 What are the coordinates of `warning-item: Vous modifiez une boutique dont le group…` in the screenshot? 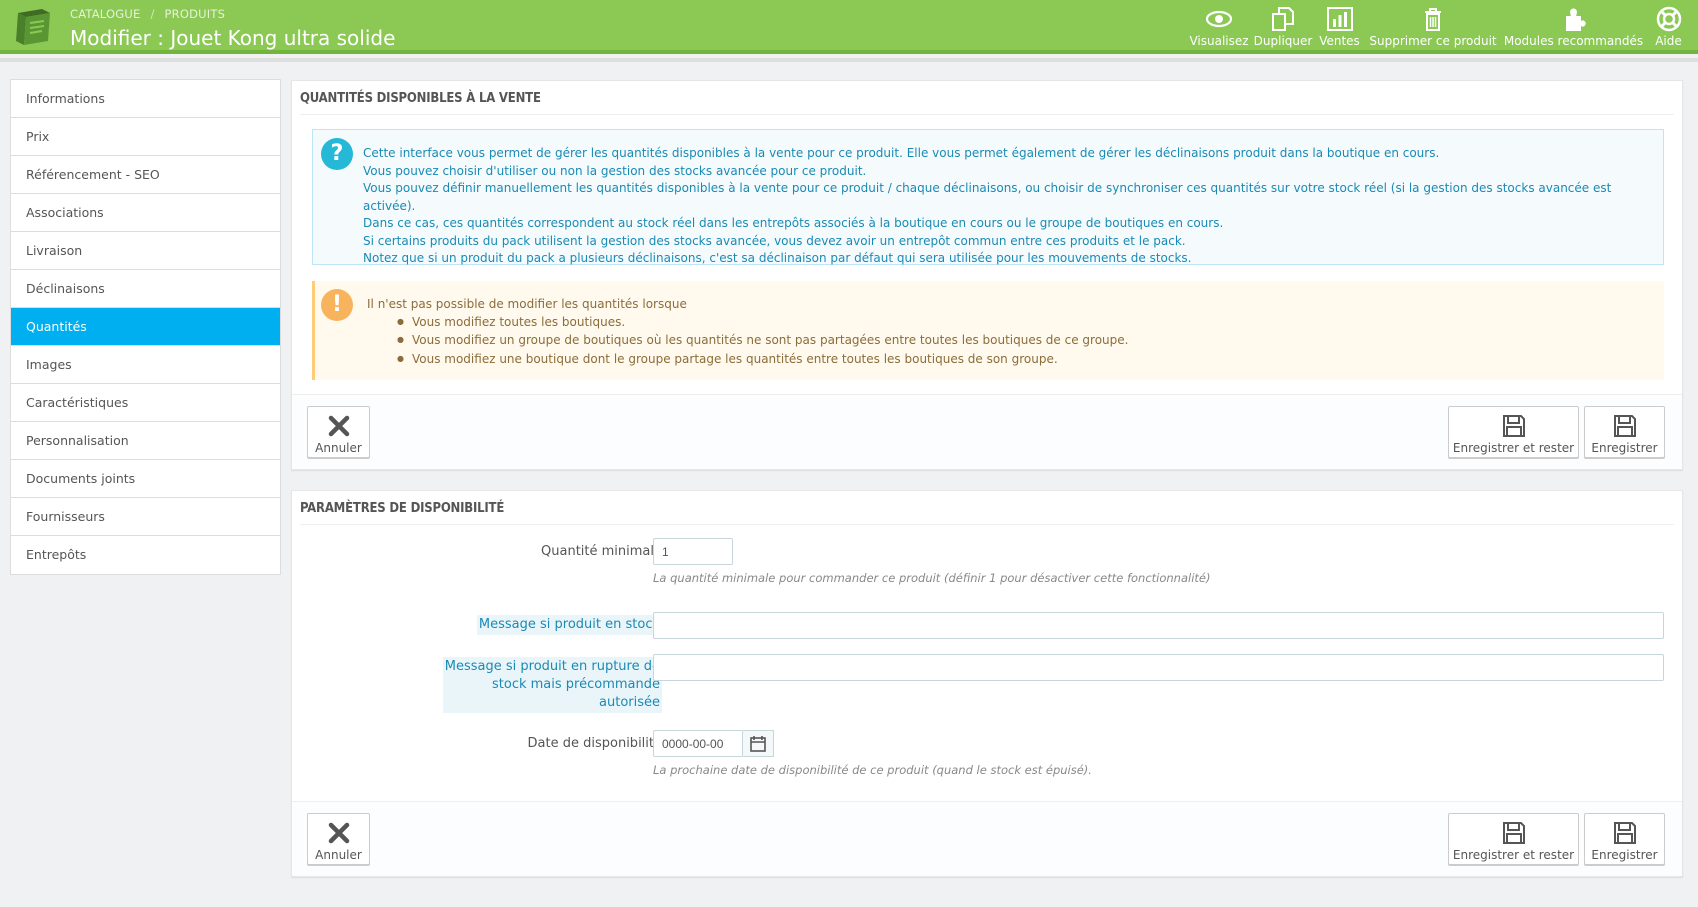 It's located at (762, 360).